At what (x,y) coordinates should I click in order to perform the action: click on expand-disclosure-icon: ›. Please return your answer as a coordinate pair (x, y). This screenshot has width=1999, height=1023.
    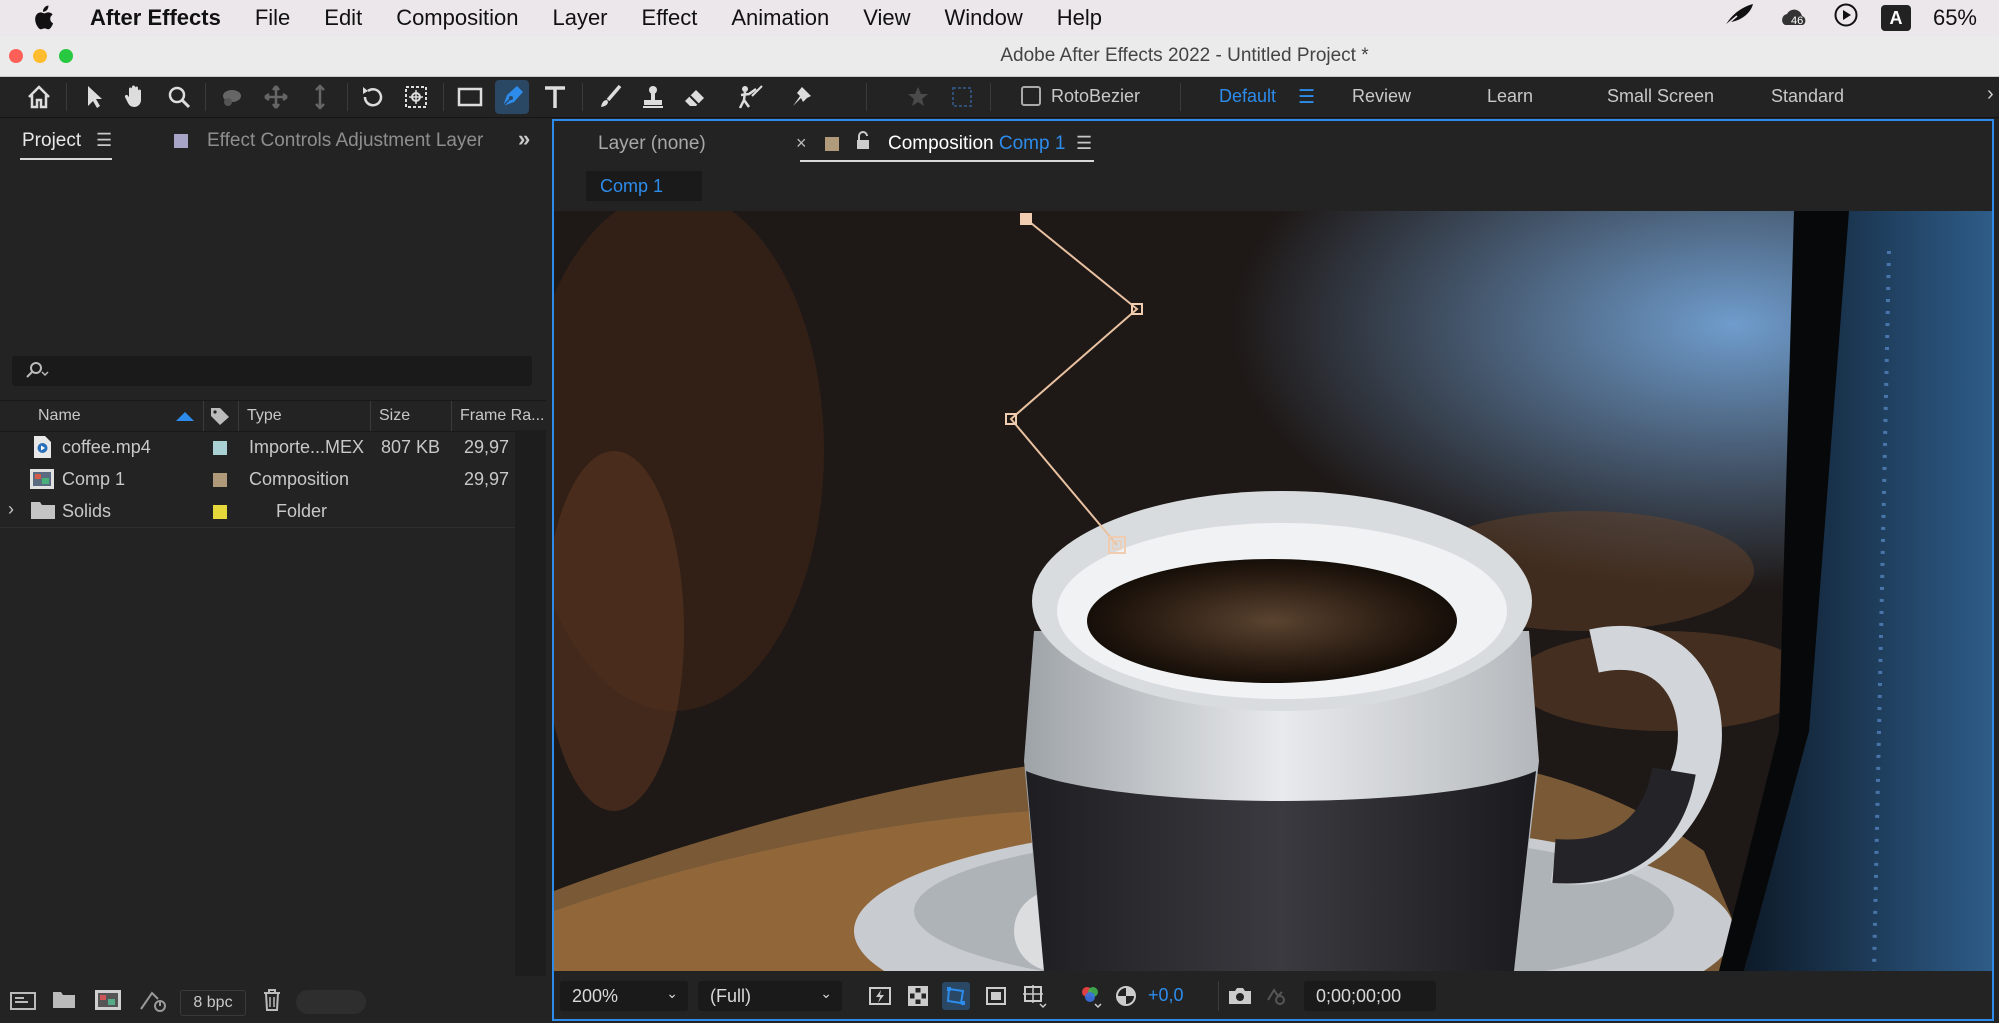
    Looking at the image, I should click on (11, 509).